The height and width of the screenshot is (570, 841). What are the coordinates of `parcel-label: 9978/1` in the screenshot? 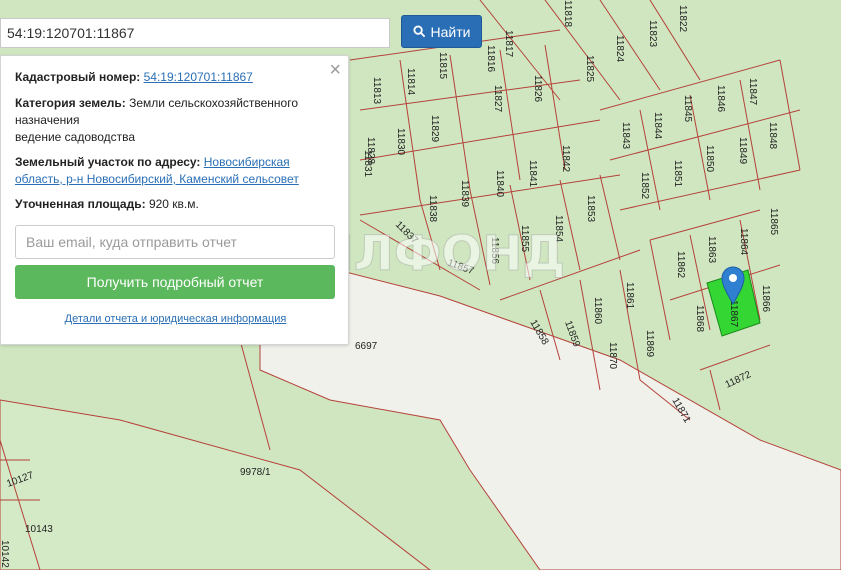 It's located at (255, 472).